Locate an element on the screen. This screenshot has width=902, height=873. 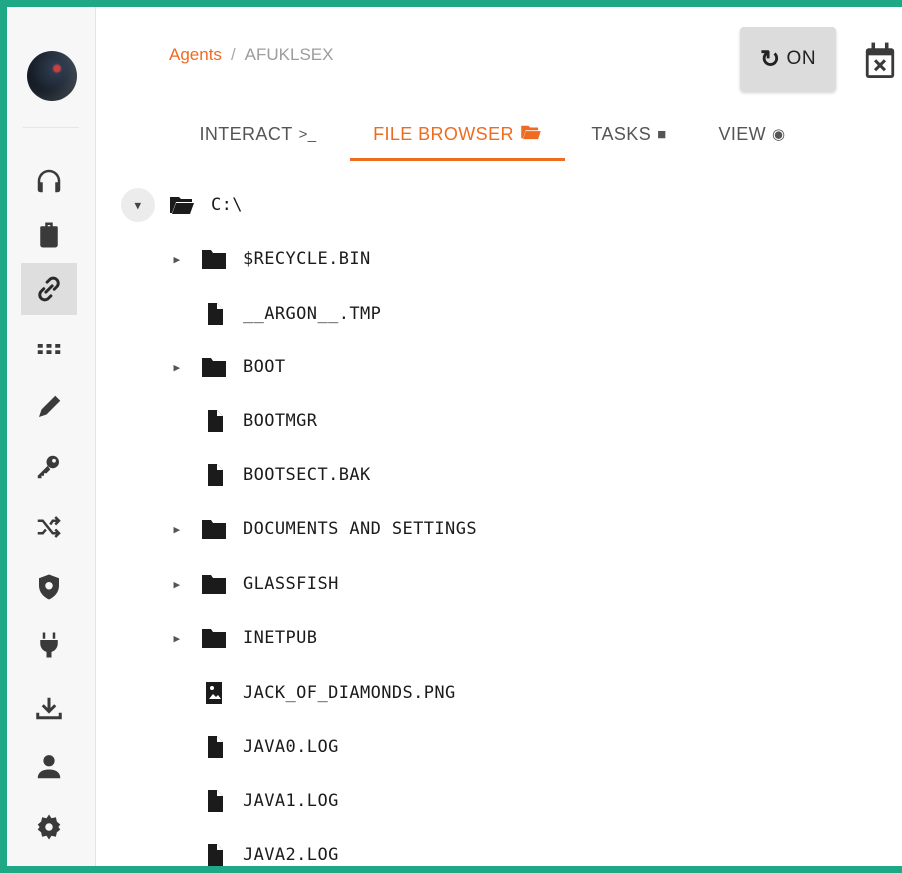
tree-item-label: JAVA2.LOG is located at coordinates (291, 855).